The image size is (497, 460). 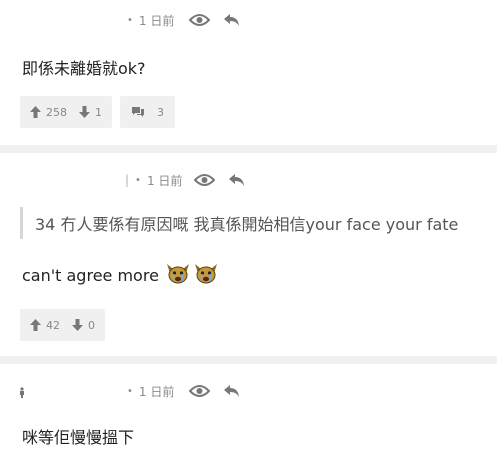 I want to click on meta-pipe: |, so click(x=127, y=180).